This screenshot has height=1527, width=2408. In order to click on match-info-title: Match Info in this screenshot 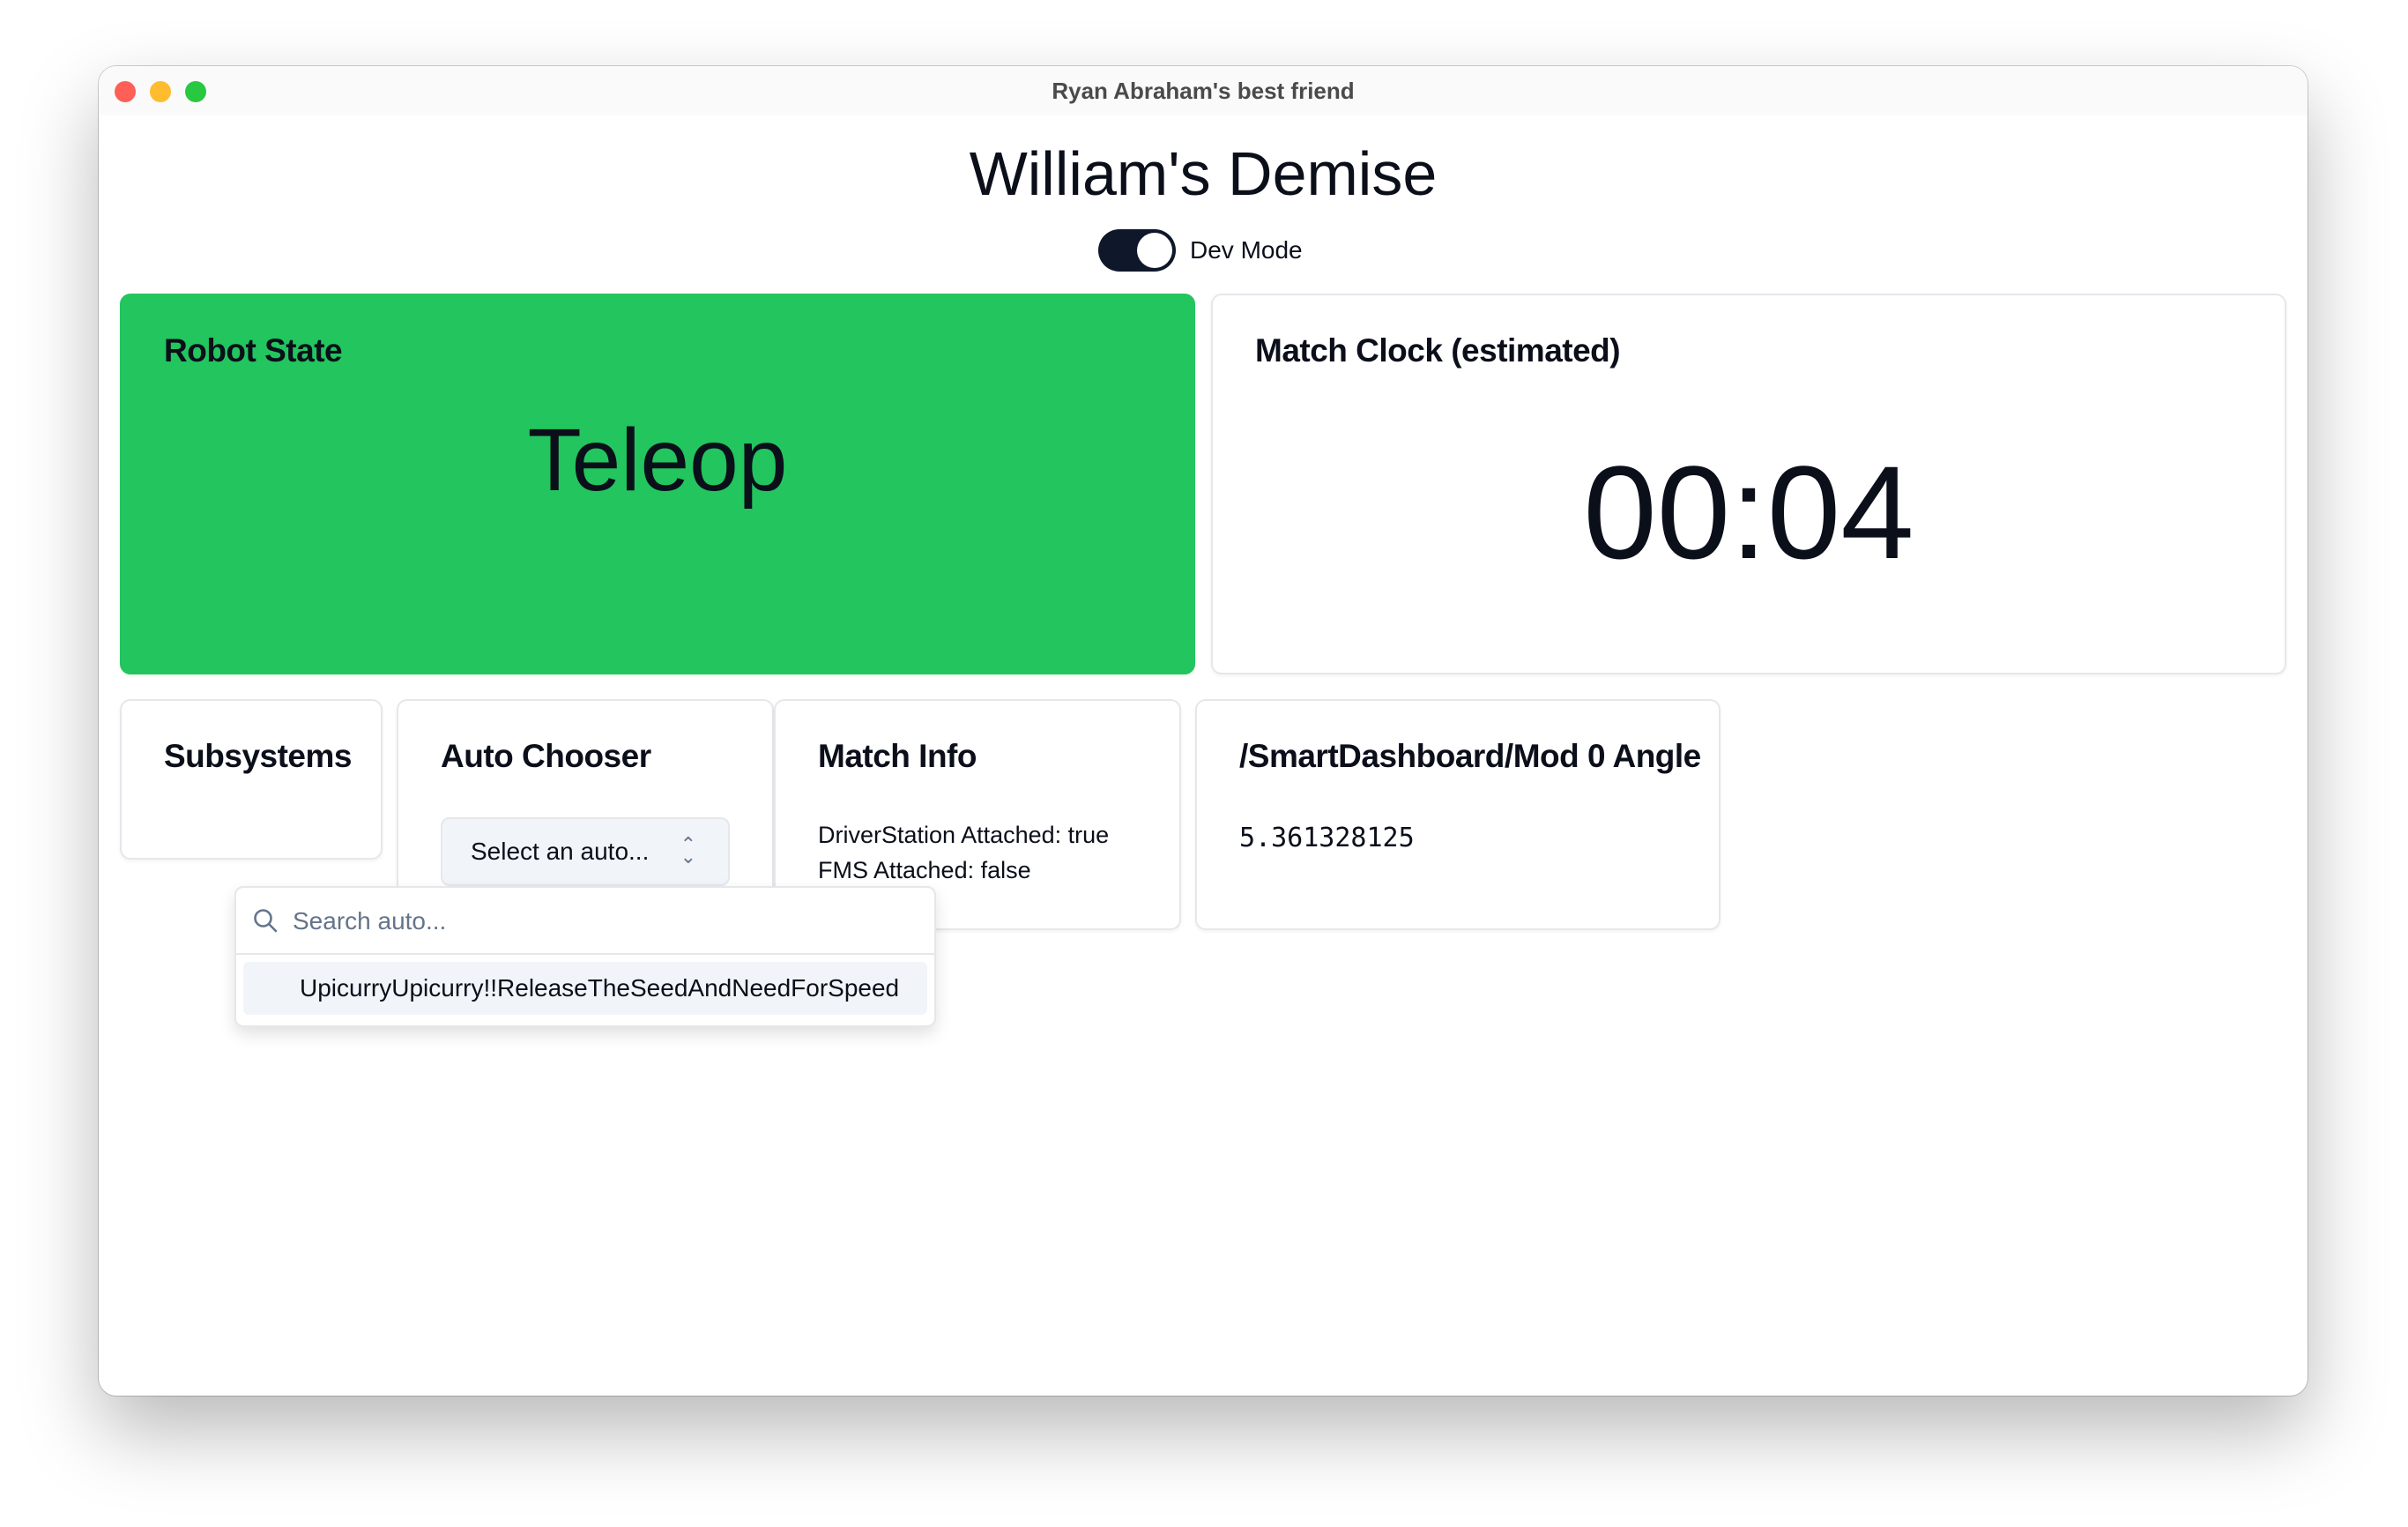, I will do `click(897, 756)`.